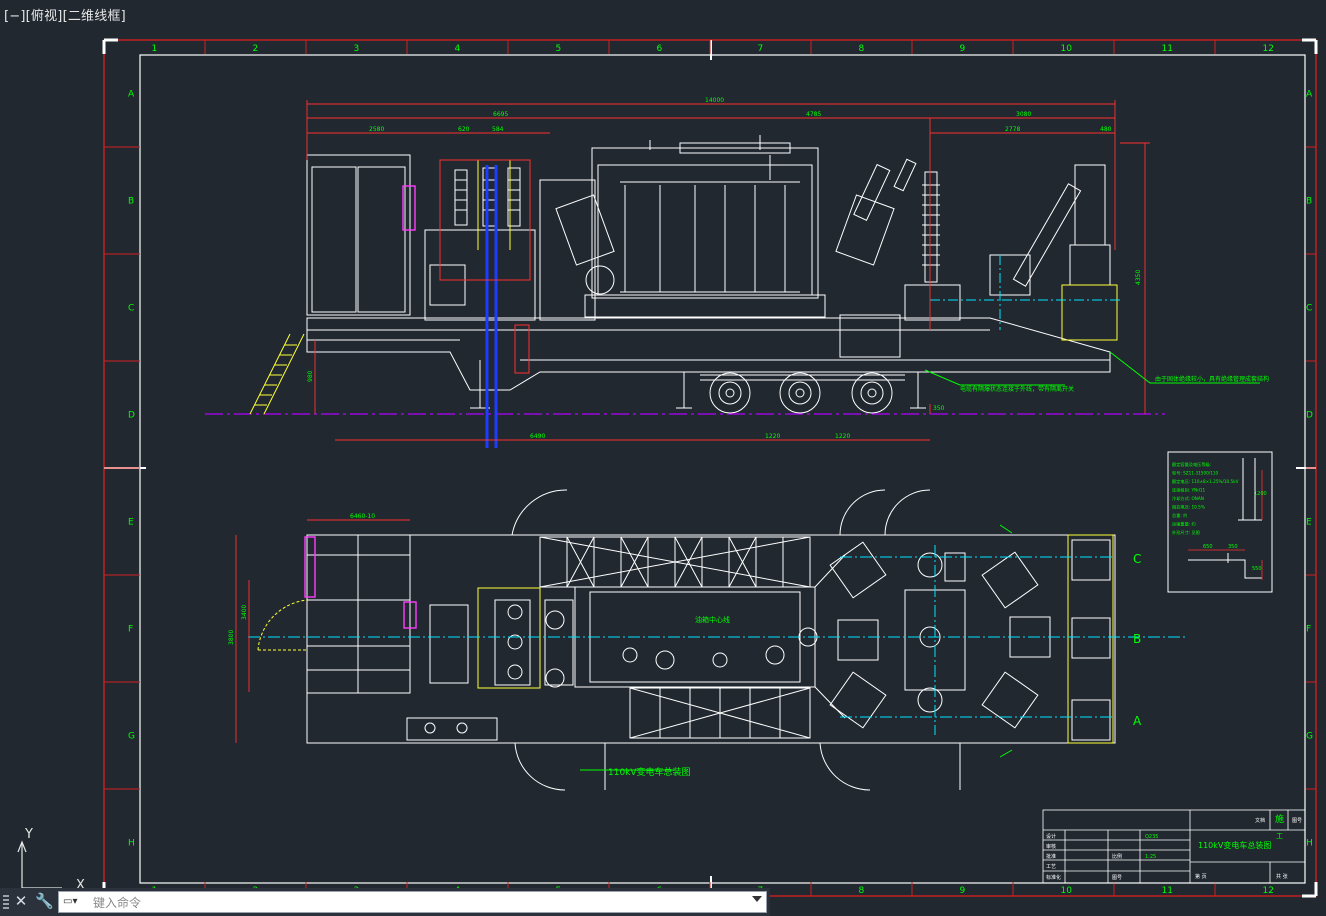  Describe the element at coordinates (1053, 877) in the screenshot. I see `tb-std: 标准化` at that location.